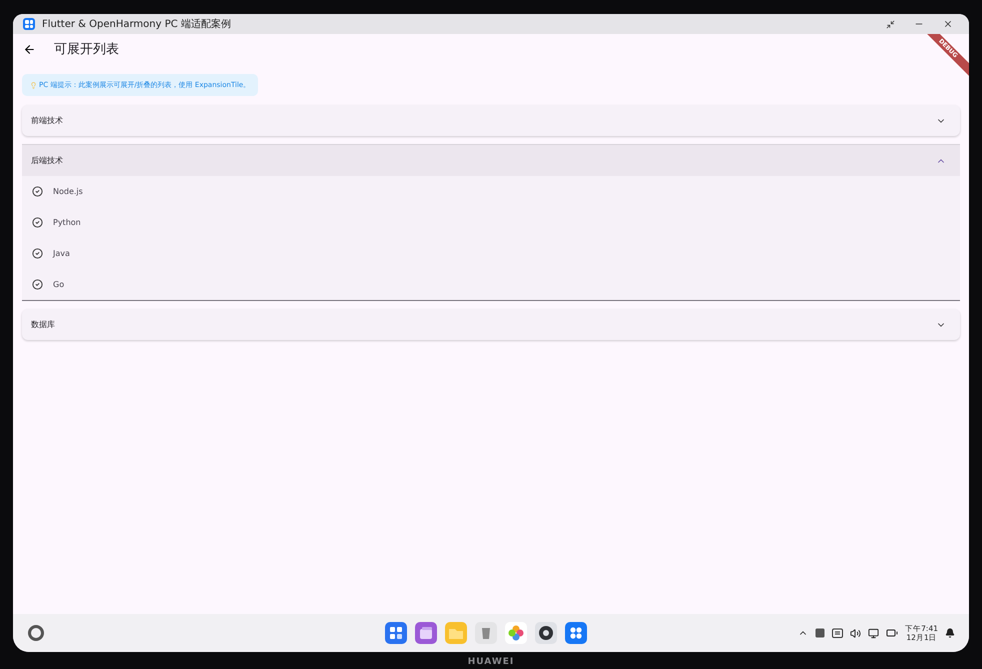 This screenshot has height=669, width=982. What do you see at coordinates (137, 24) in the screenshot?
I see `window-title: Flutter & OpenHarmony PC 端适配案例` at bounding box center [137, 24].